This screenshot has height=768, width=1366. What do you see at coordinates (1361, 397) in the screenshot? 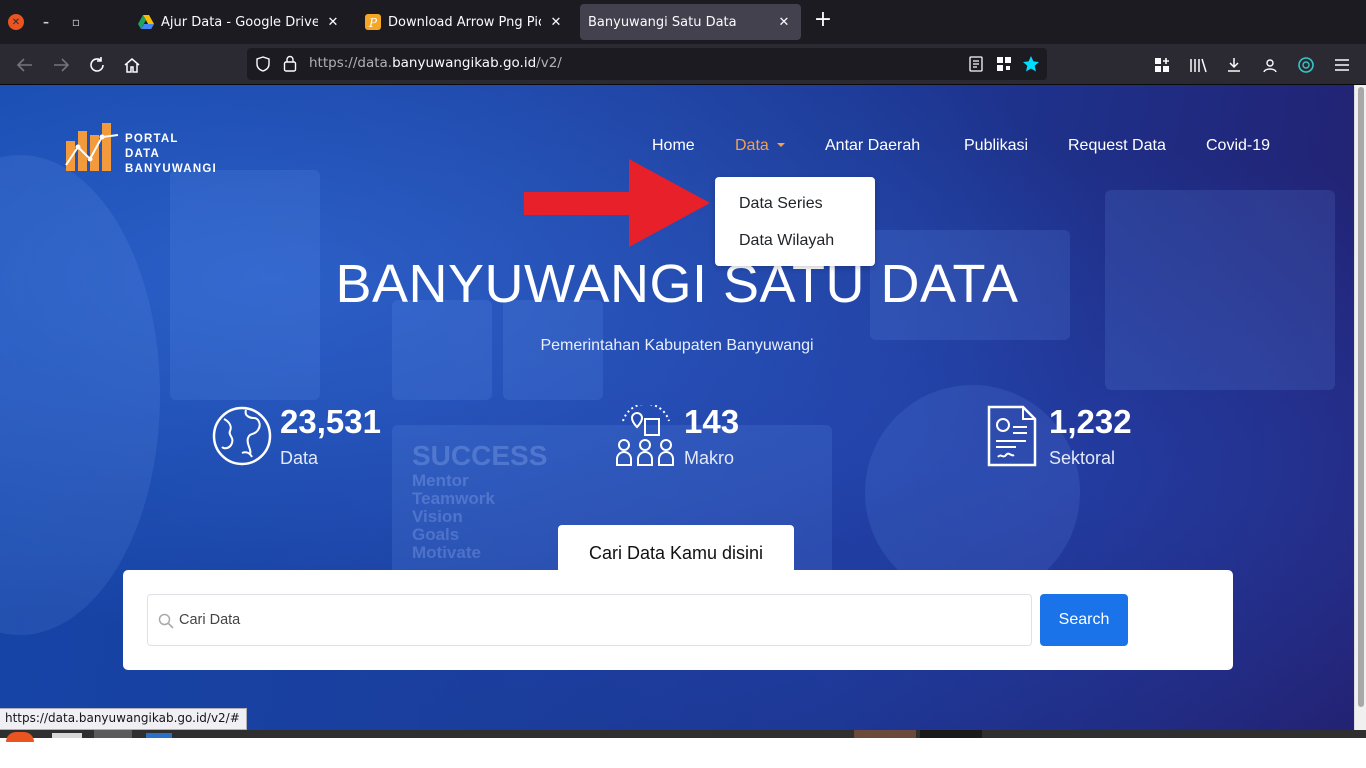
I see `scrollbar-thumb` at bounding box center [1361, 397].